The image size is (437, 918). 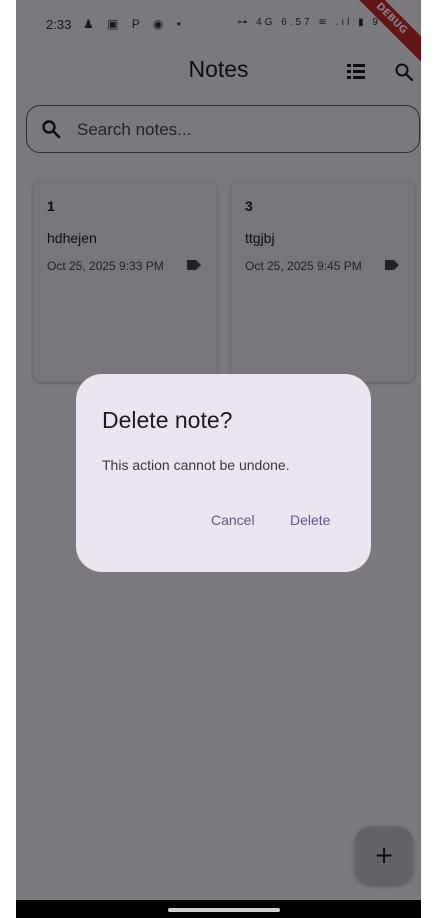 I want to click on system-nav-bar, so click(x=218, y=909).